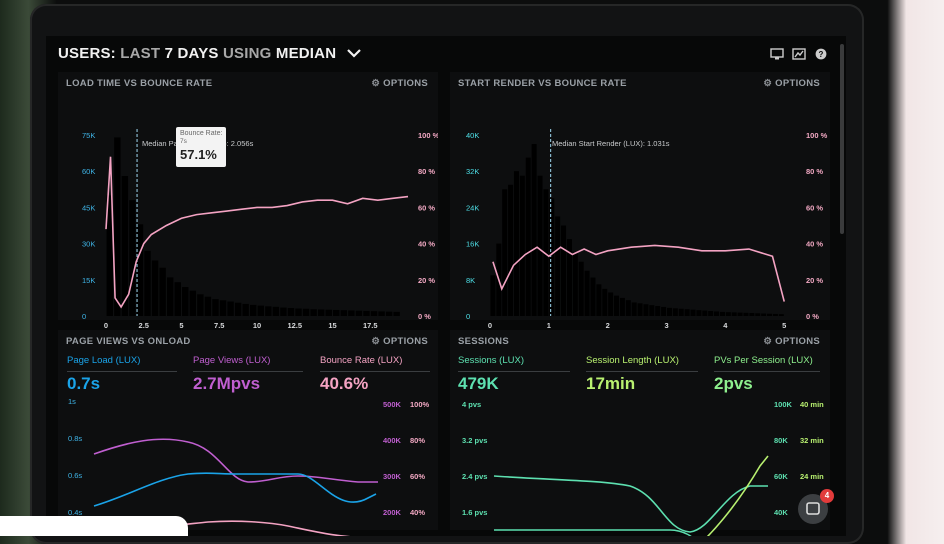  What do you see at coordinates (821, 54) in the screenshot?
I see `help-icon: ?` at bounding box center [821, 54].